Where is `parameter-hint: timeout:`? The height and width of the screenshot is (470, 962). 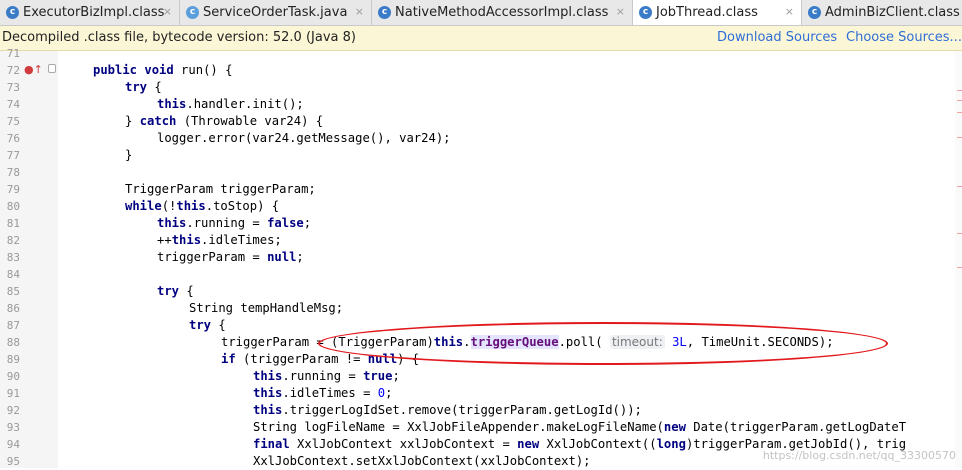
parameter-hint: timeout: is located at coordinates (637, 342).